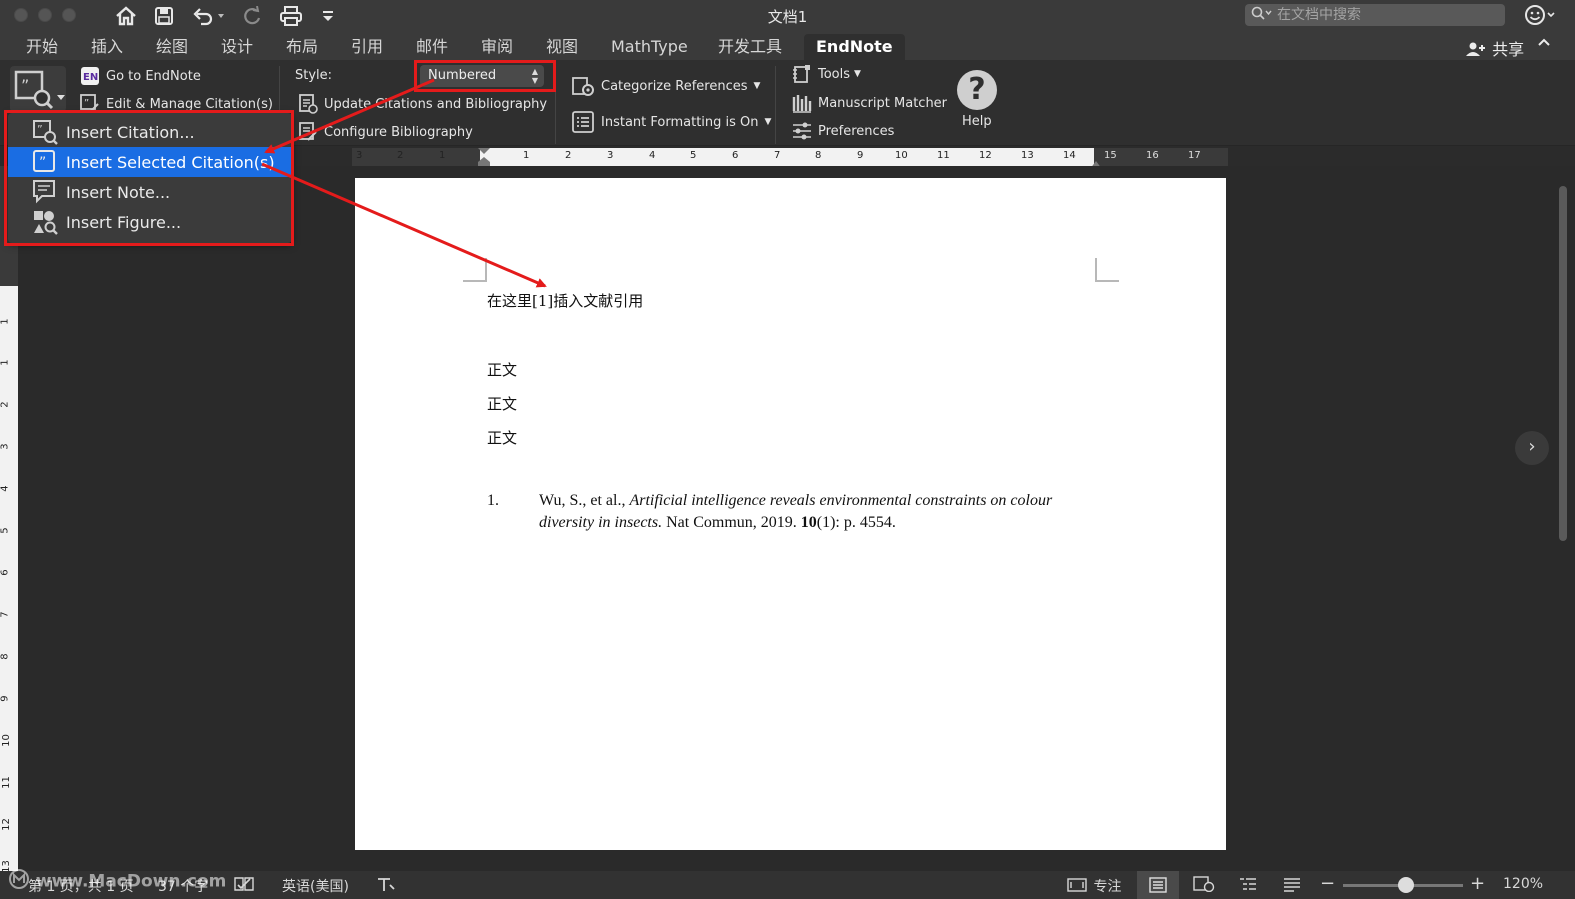  I want to click on customize-toolbar-icon, so click(328, 16).